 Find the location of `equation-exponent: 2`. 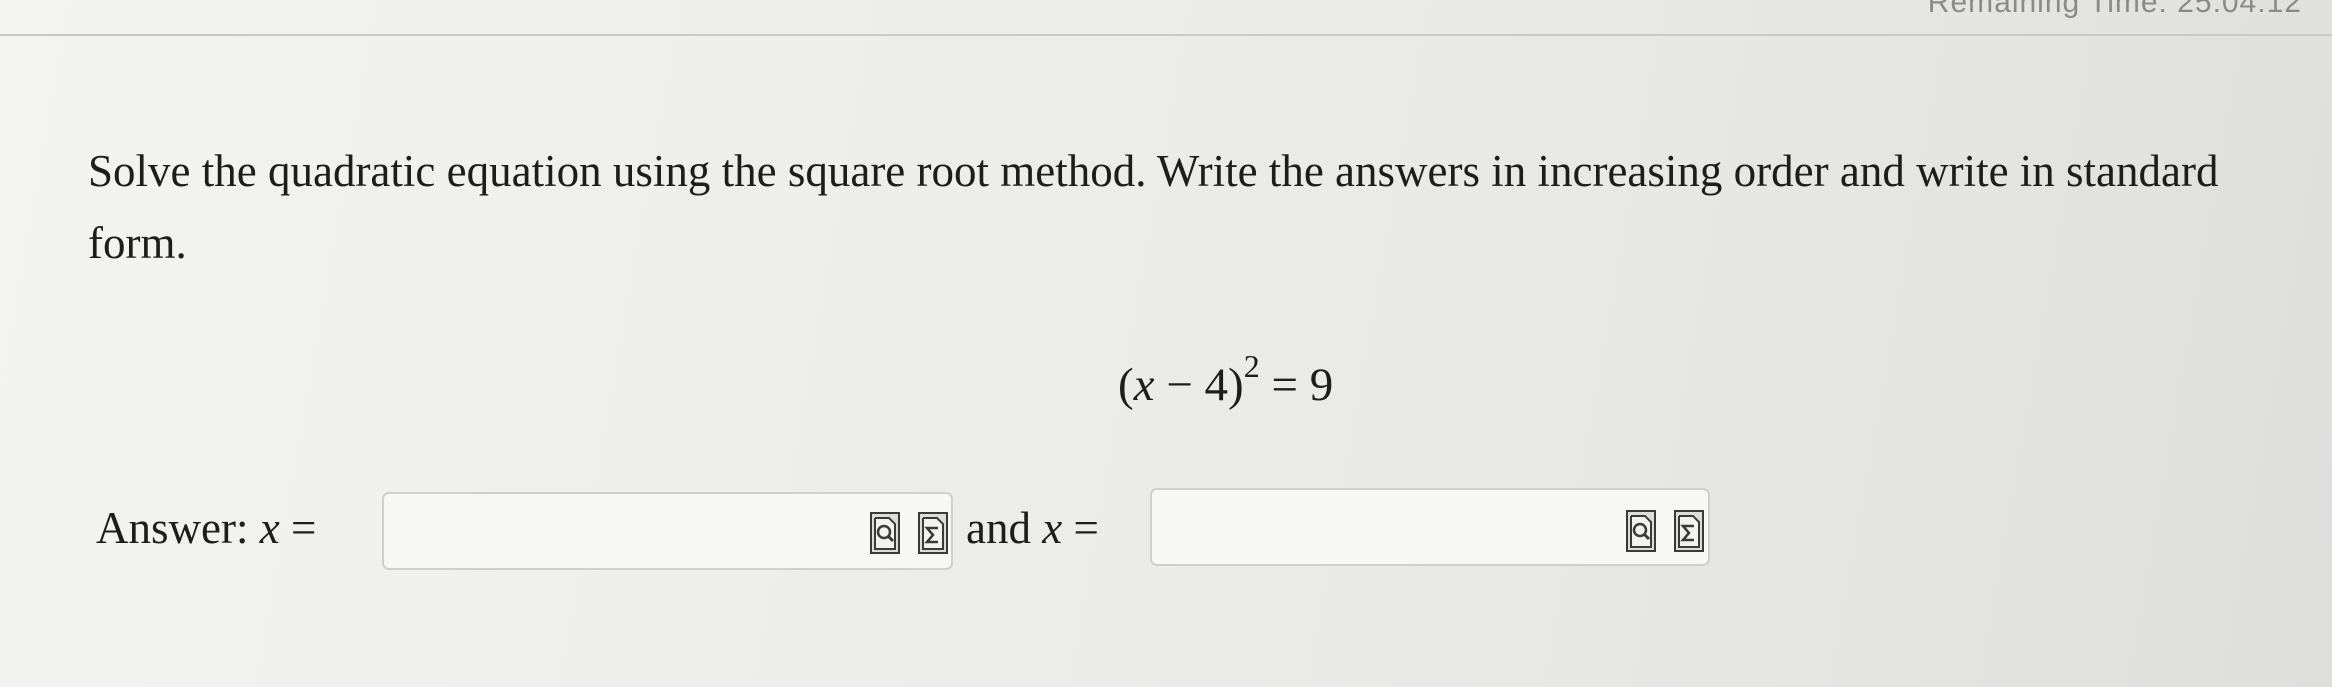

equation-exponent: 2 is located at coordinates (1251, 366).